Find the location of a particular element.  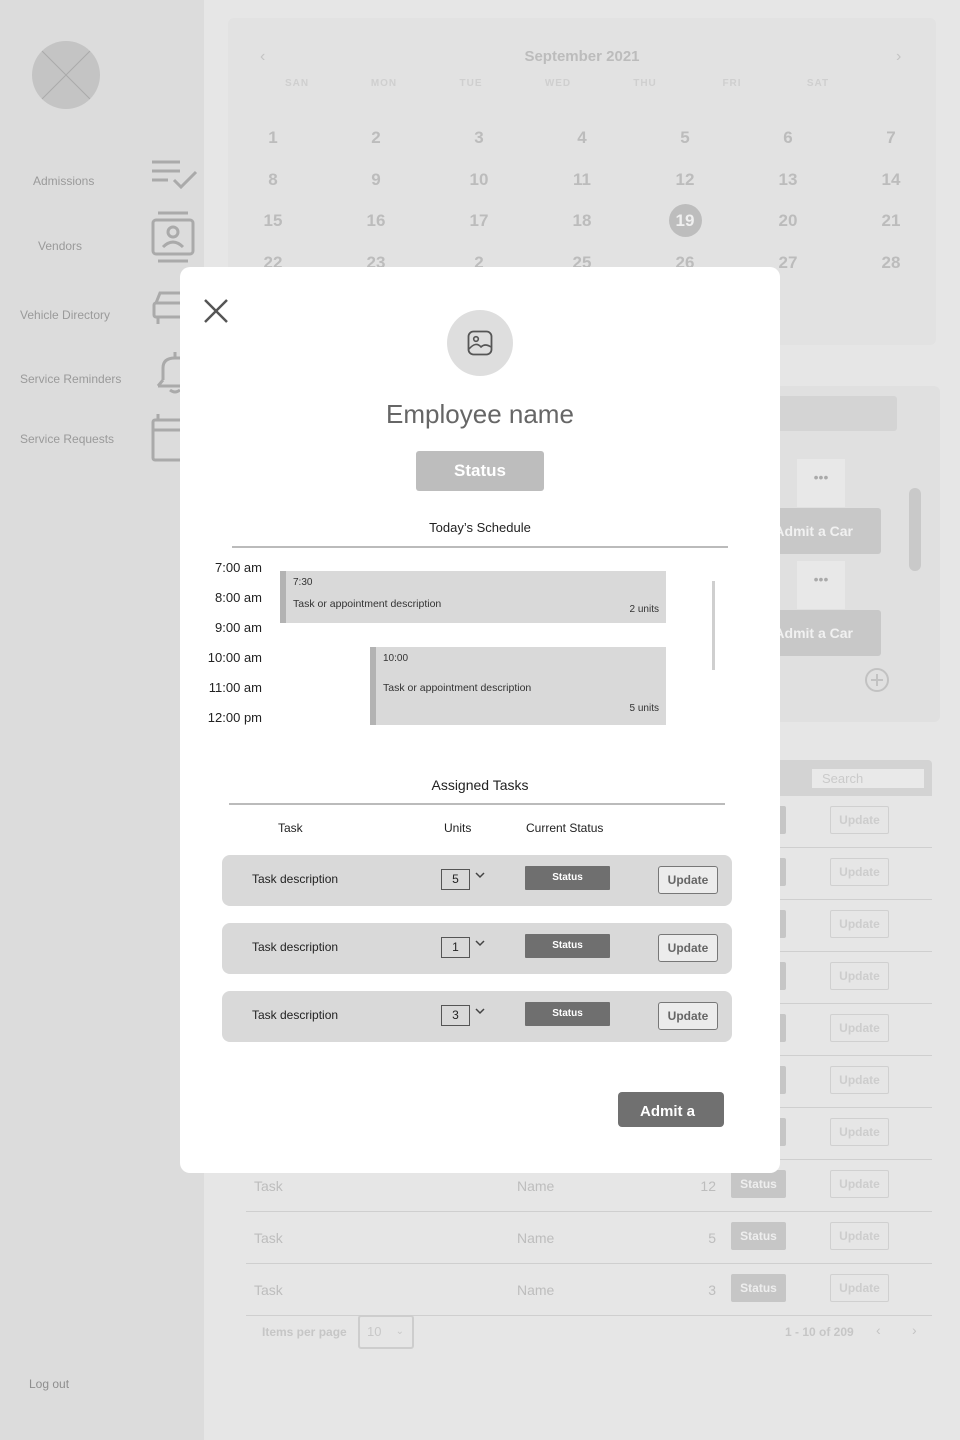

calendar-day: 2 is located at coordinates (376, 138).